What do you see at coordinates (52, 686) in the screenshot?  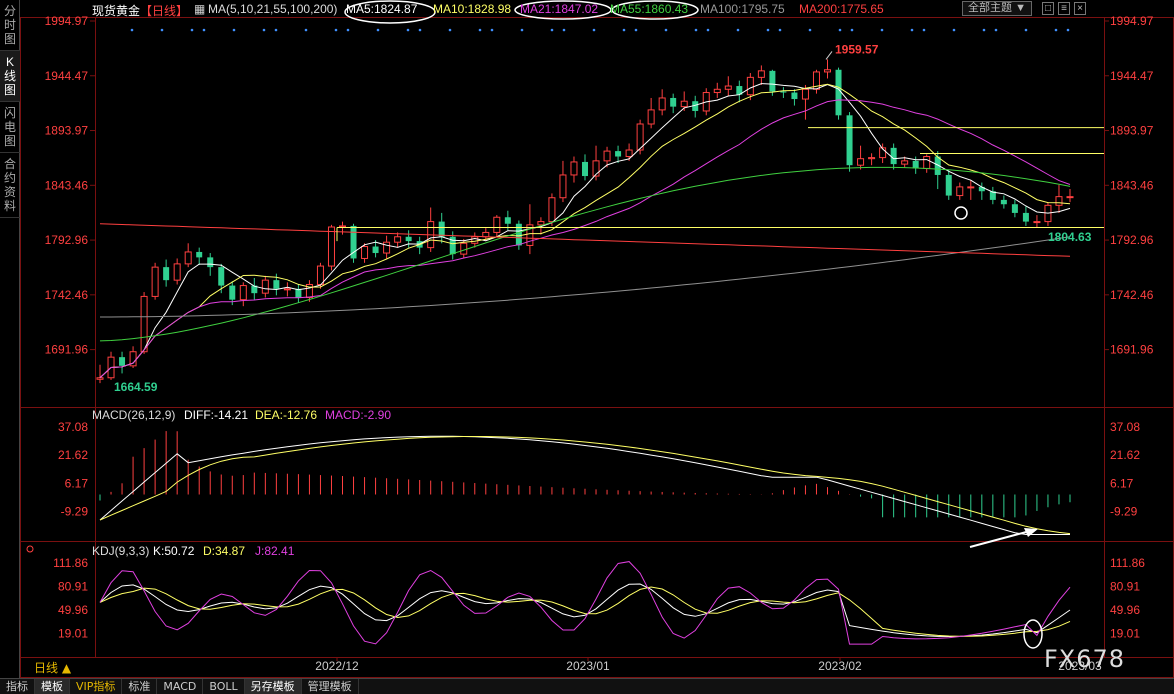 I see `bottom-tab-1: 模板` at bounding box center [52, 686].